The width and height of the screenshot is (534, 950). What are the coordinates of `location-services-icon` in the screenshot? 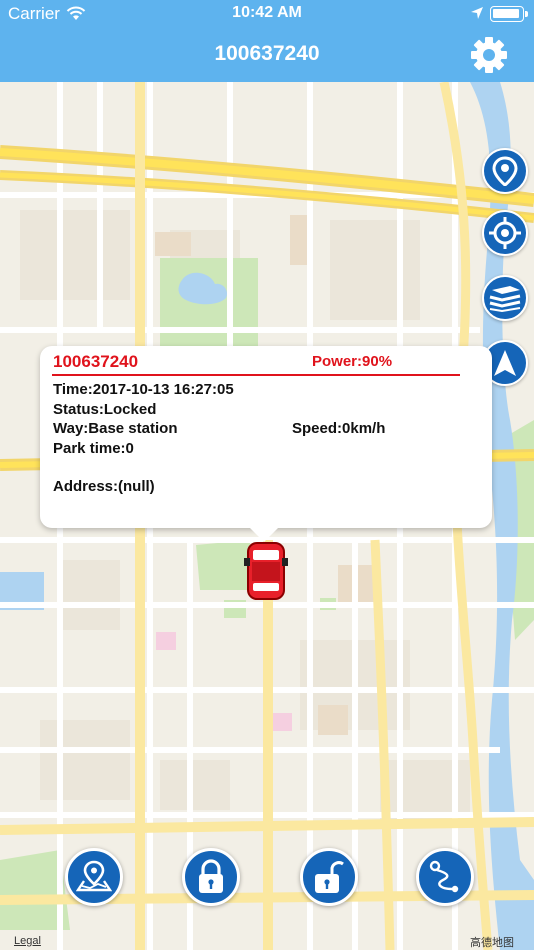 It's located at (477, 13).